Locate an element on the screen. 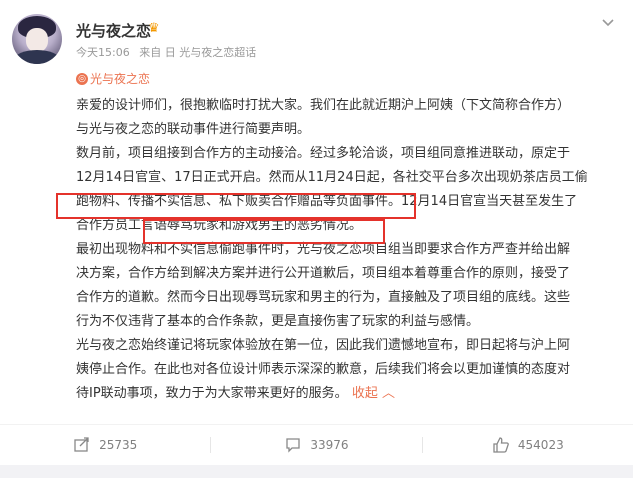 This screenshot has width=633, height=478. avatar is located at coordinates (37, 39).